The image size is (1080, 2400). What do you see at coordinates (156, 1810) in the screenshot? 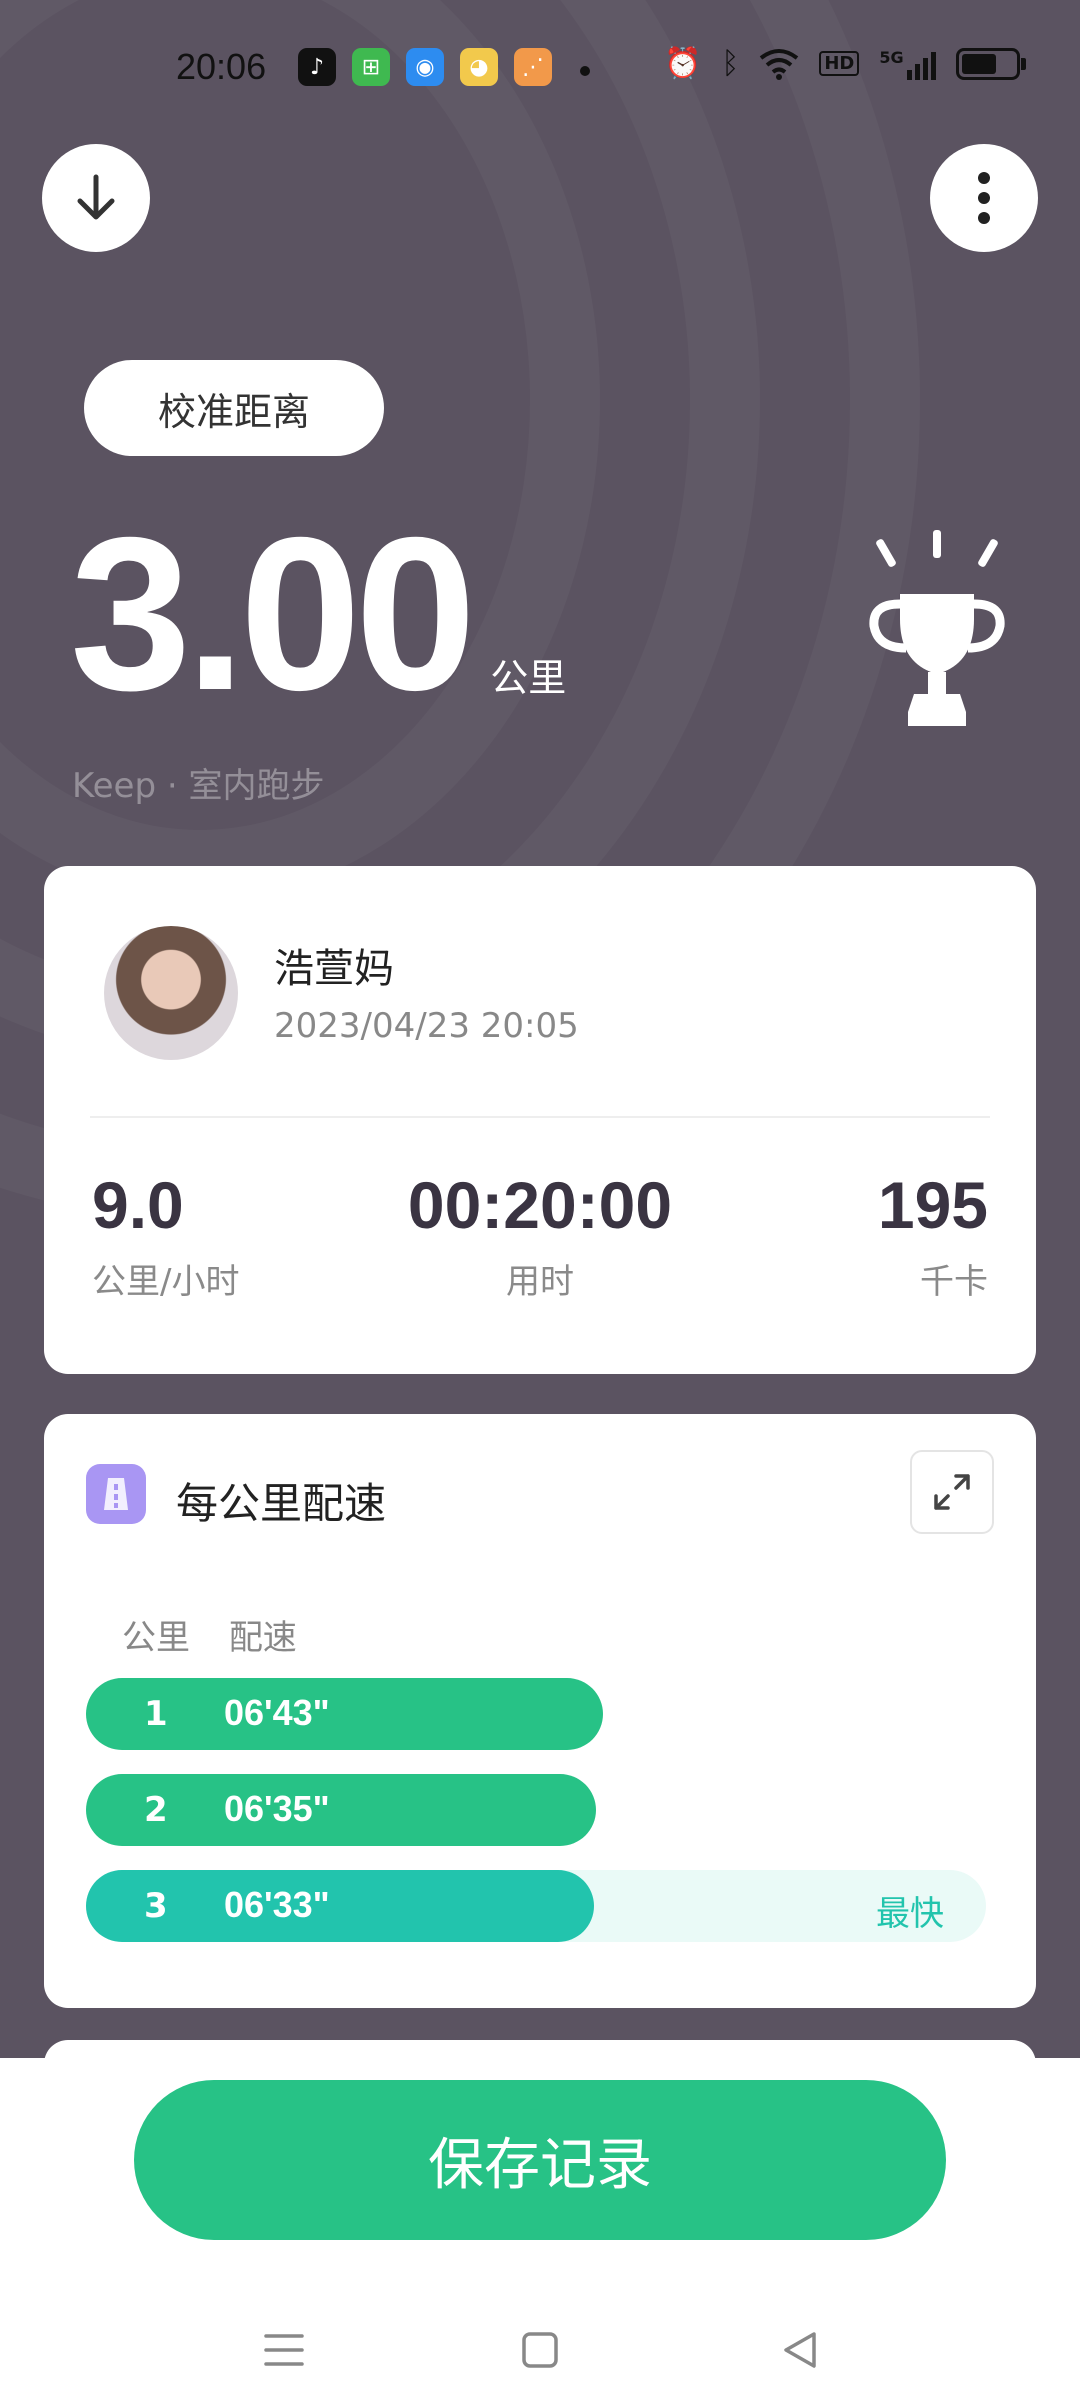
I see `pace-km: 2` at bounding box center [156, 1810].